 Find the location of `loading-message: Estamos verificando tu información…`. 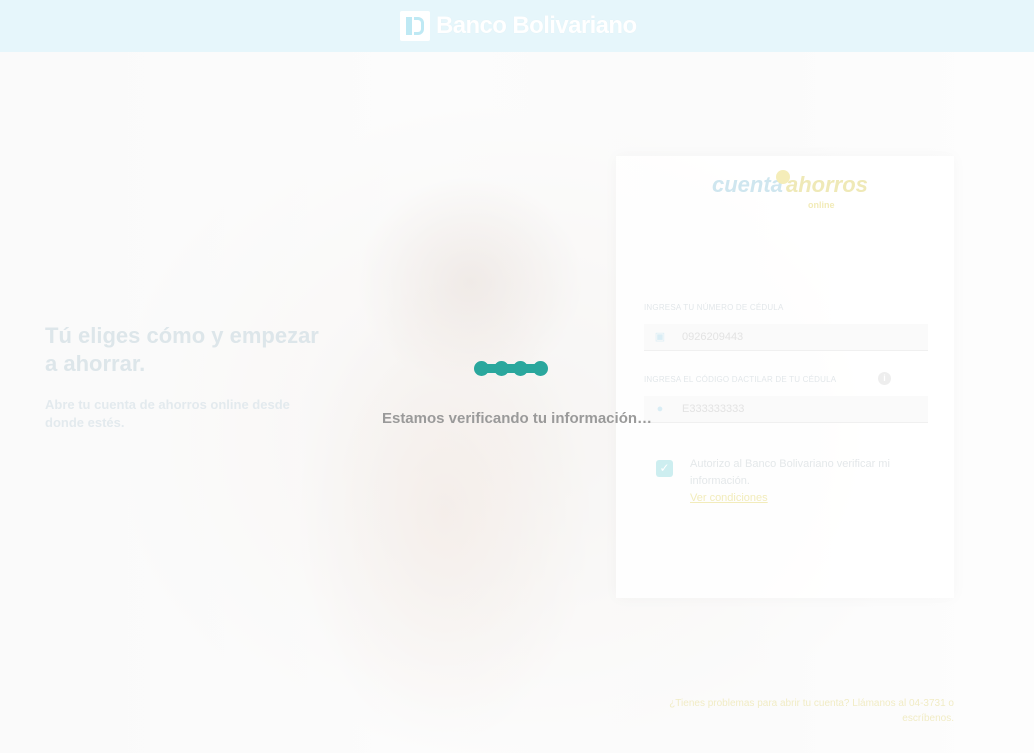

loading-message: Estamos verificando tu información… is located at coordinates (517, 418).